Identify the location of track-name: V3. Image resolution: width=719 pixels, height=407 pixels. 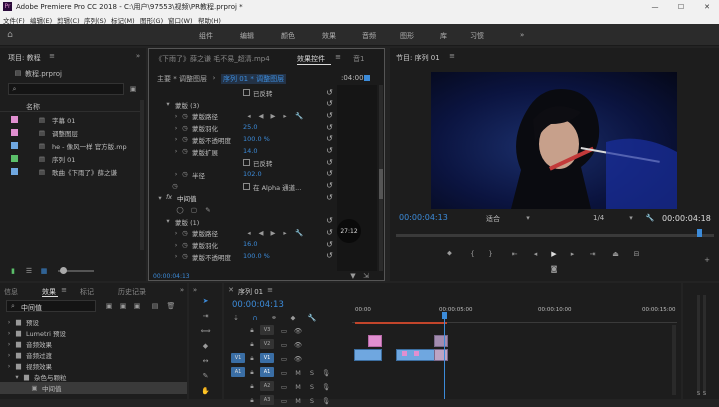
(267, 330).